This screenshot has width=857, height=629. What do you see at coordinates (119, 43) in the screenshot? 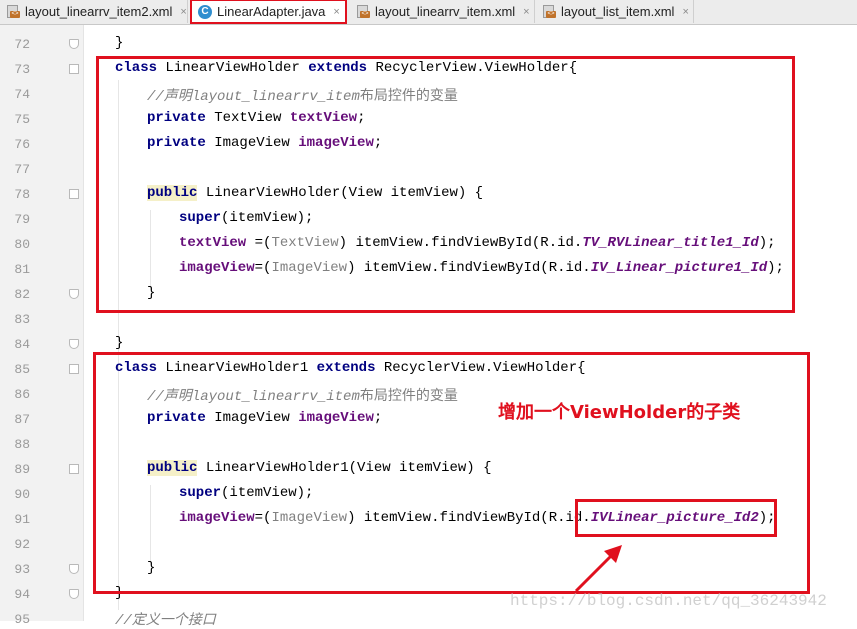
I see `code-line-72: }` at bounding box center [119, 43].